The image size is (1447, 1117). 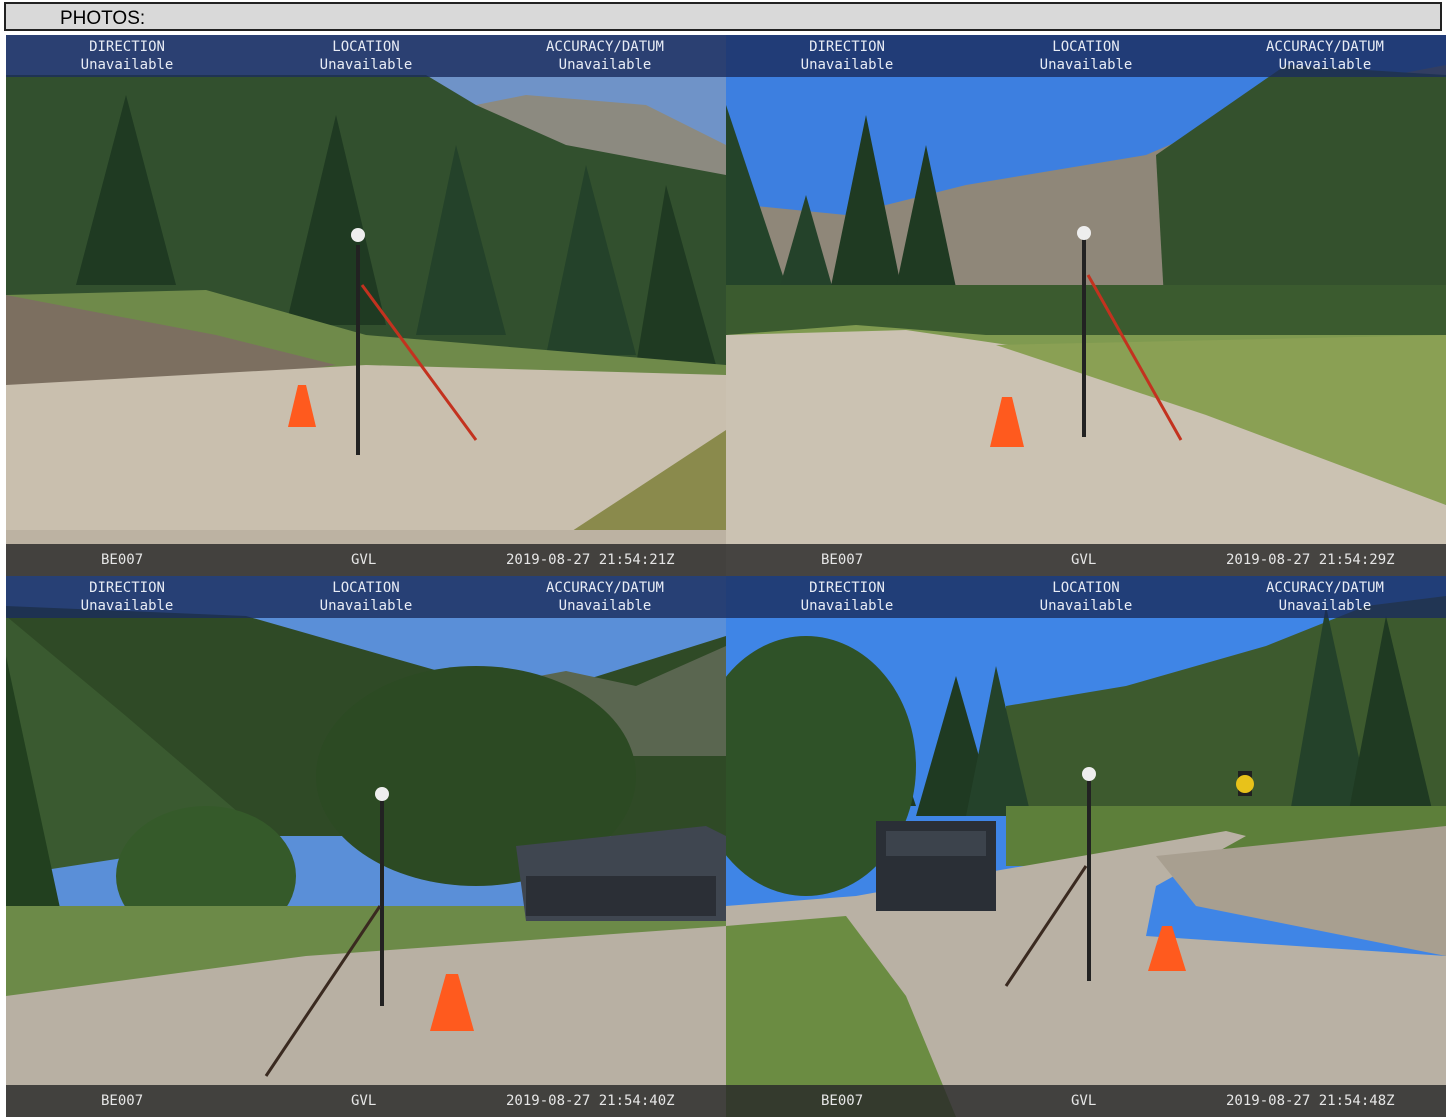 I want to click on photo-3-timestamp: 2019-08-27 21:54:40Z, so click(x=590, y=1101).